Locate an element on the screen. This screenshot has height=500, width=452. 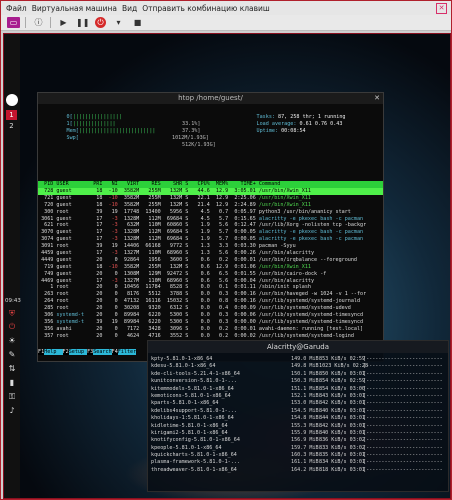
column-header: PID is located at coordinates (47, 184).